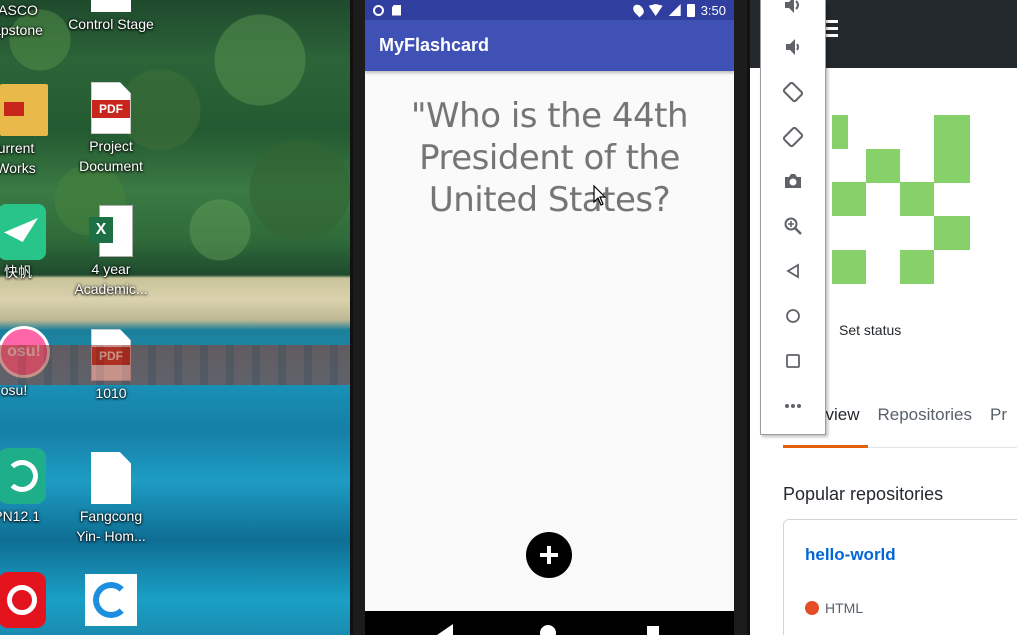 The image size is (1017, 635). I want to click on location-icon, so click(638, 10).